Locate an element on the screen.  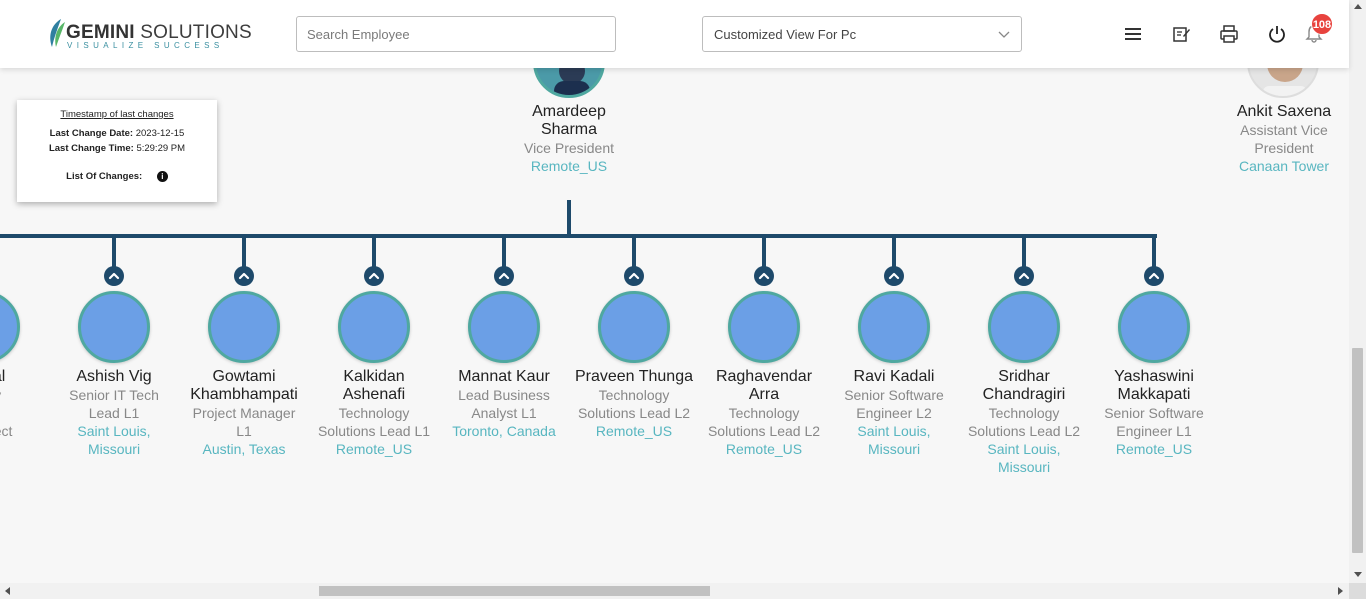
info-icon: i is located at coordinates (162, 176).